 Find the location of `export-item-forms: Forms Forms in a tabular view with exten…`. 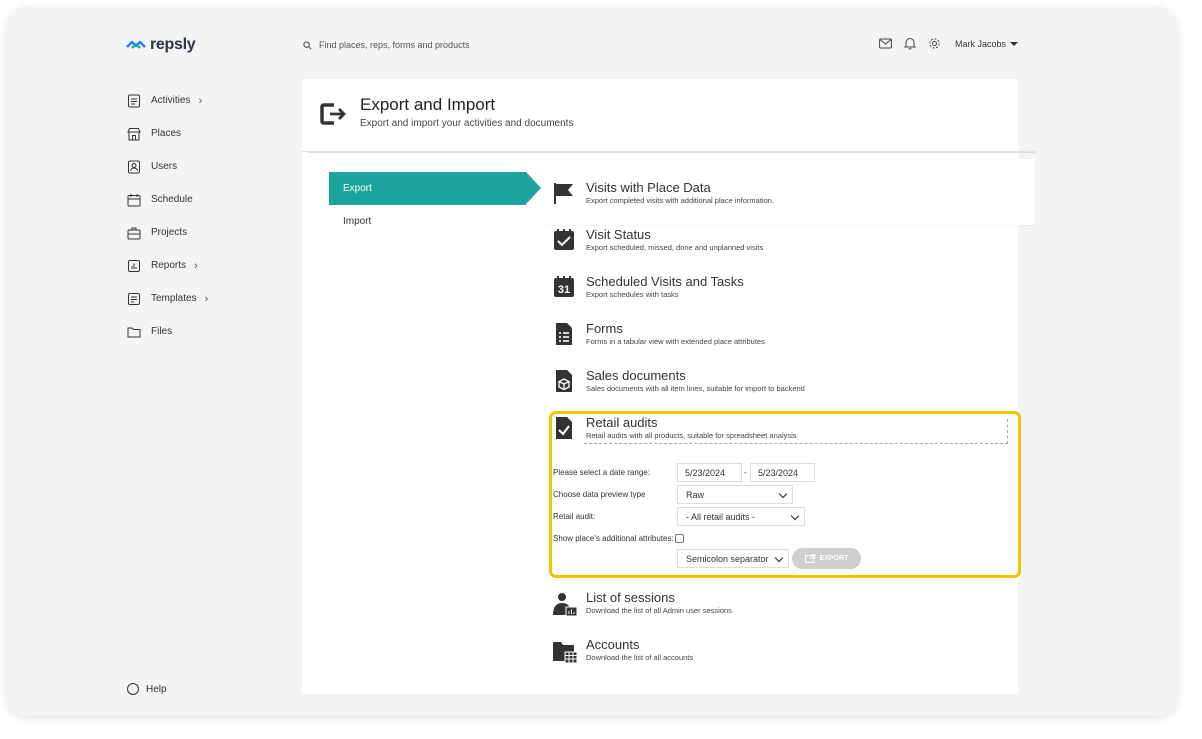

export-item-forms: Forms Forms in a tabular view with exten… is located at coordinates (658, 334).